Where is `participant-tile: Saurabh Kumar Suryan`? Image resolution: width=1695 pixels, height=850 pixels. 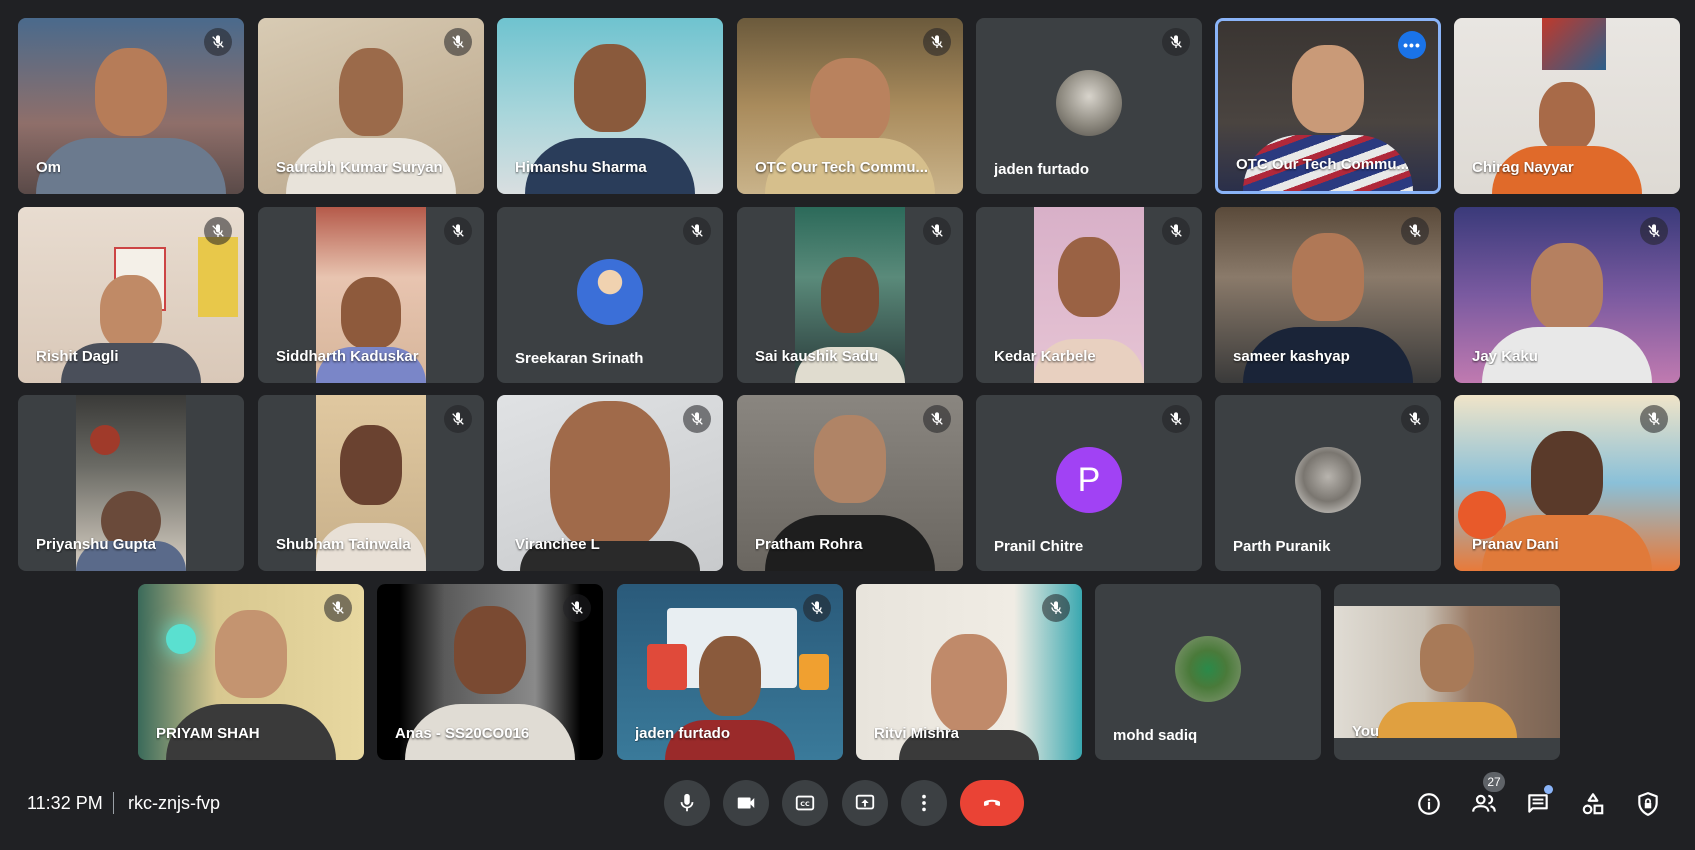
participant-tile: Saurabh Kumar Suryan is located at coordinates (371, 106).